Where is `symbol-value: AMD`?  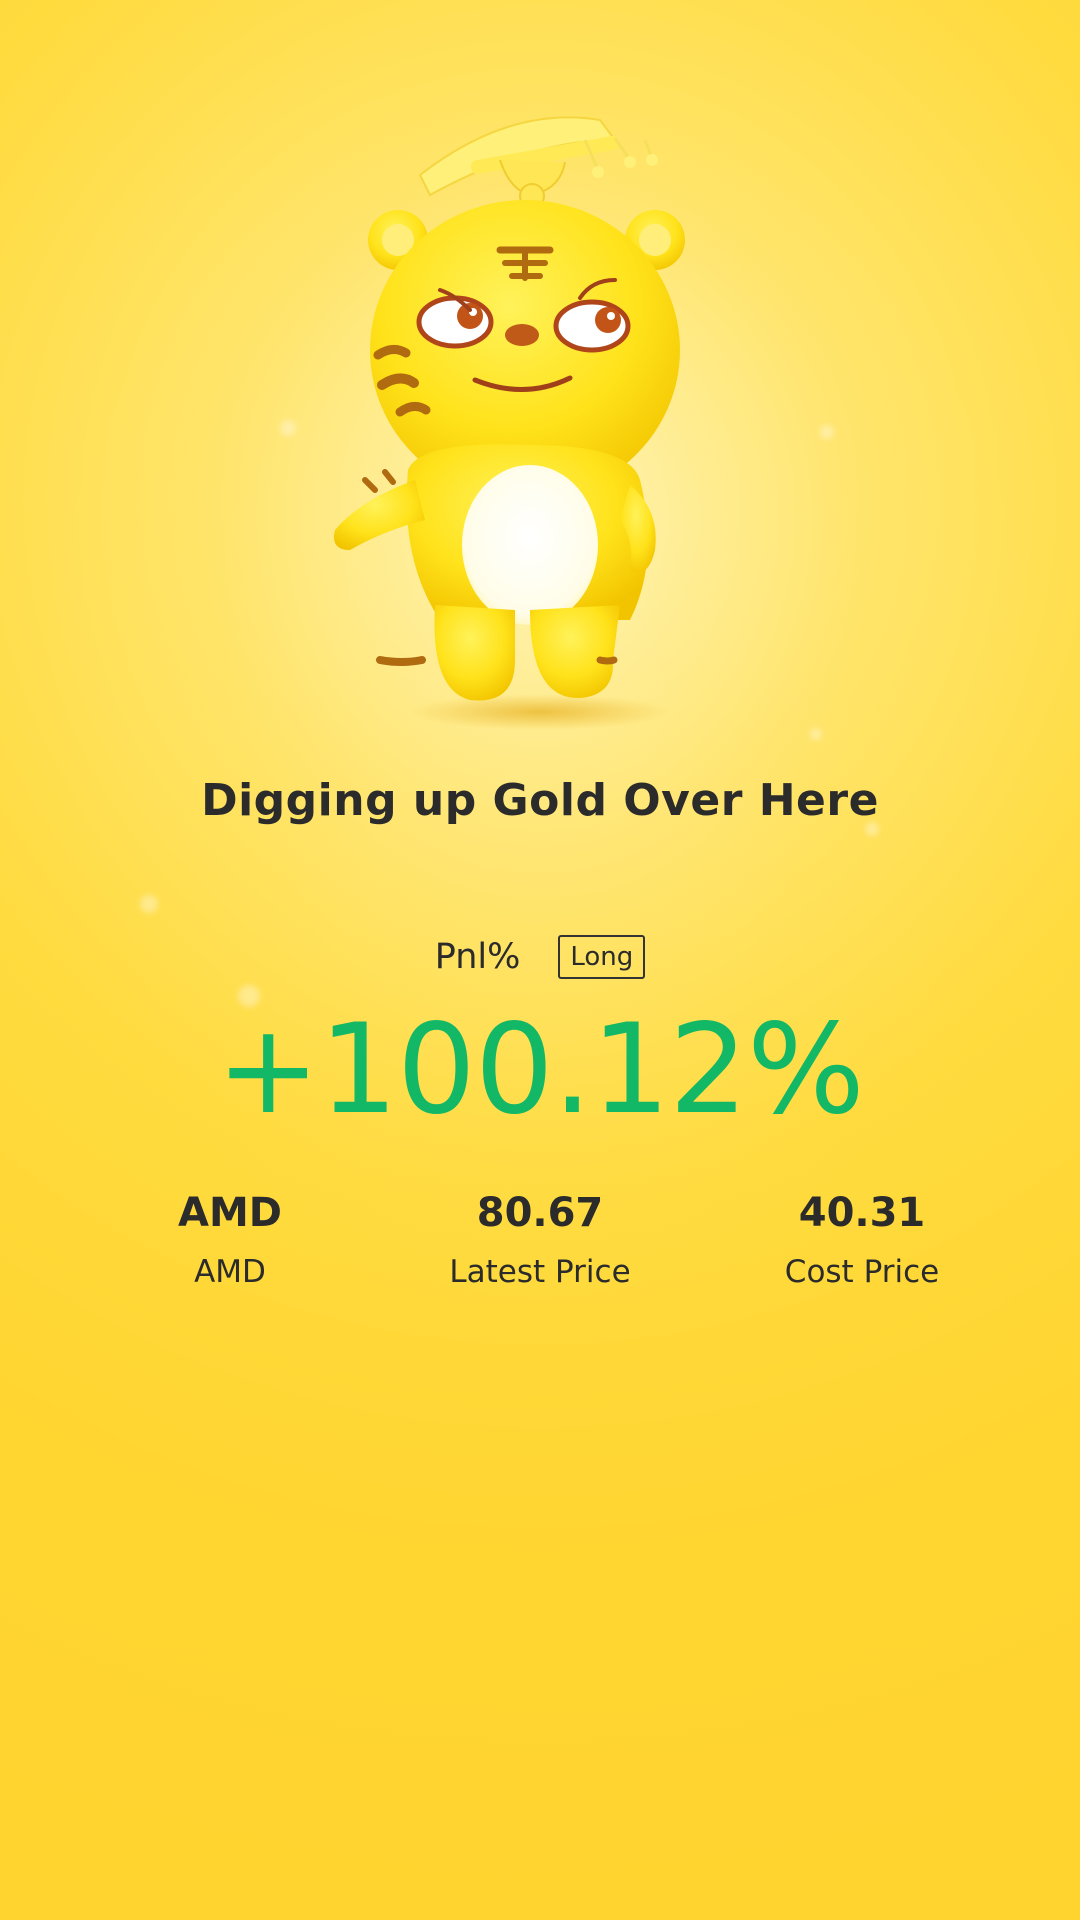
symbol-value: AMD is located at coordinates (230, 1213).